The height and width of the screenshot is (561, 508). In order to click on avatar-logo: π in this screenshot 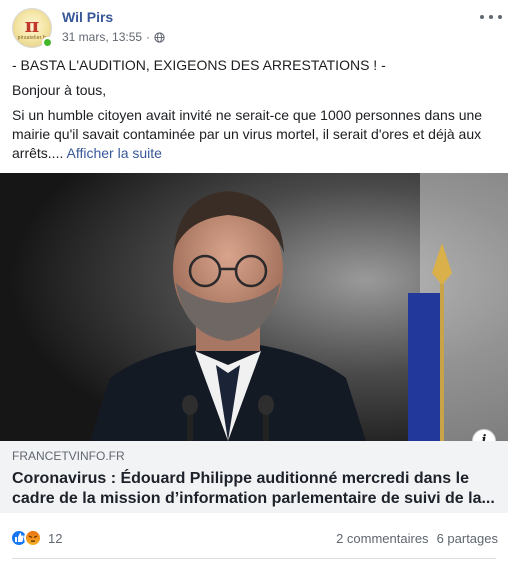, I will do `click(32, 25)`.